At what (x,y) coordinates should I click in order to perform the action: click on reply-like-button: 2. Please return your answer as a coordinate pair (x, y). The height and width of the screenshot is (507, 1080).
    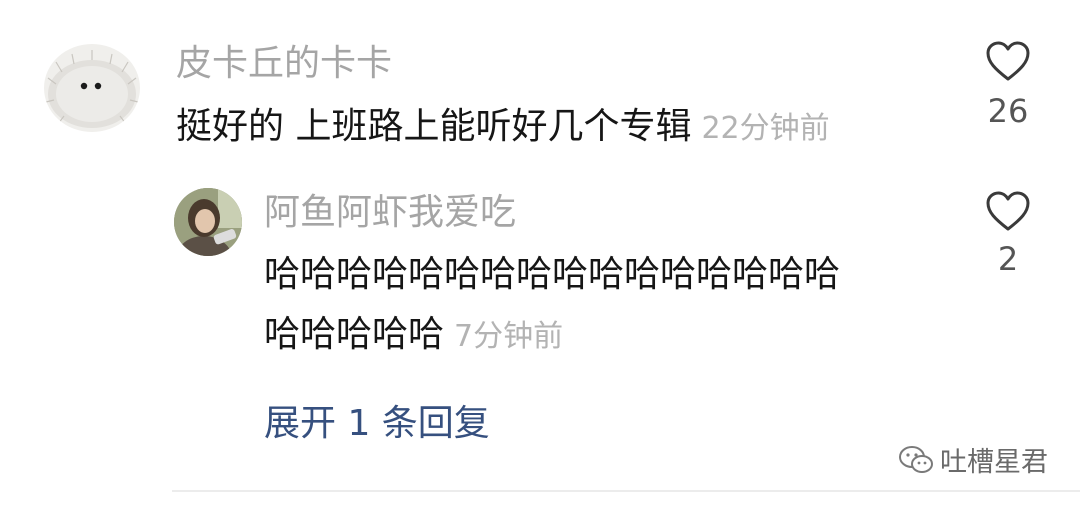
    Looking at the image, I should click on (1008, 234).